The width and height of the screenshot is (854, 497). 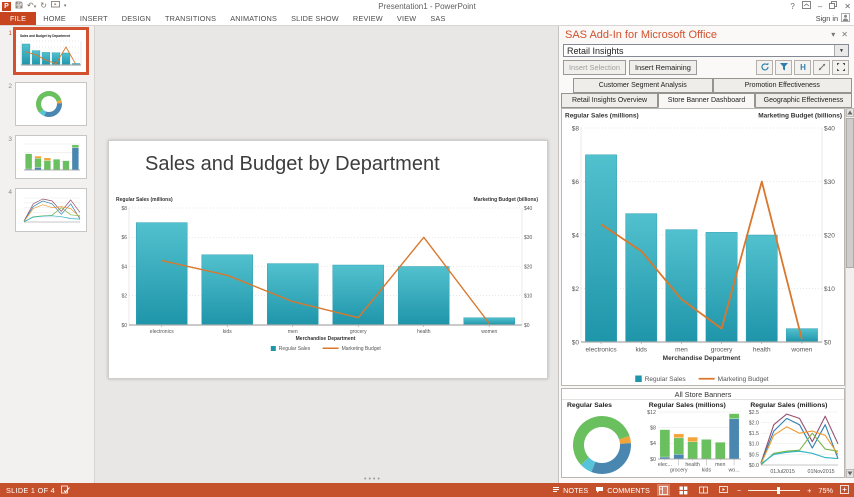 I want to click on svg-text: men, so click(x=720, y=465).